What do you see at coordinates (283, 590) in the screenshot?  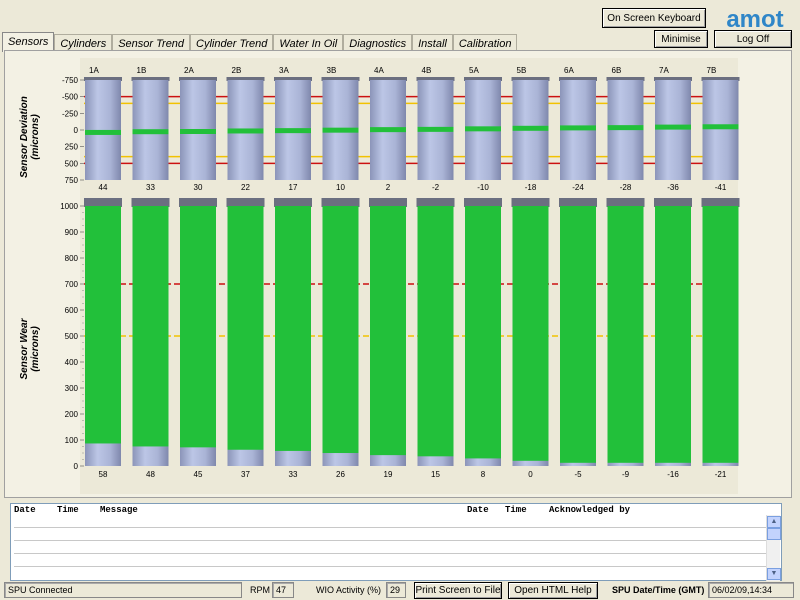 I see `rpm-value: 47` at bounding box center [283, 590].